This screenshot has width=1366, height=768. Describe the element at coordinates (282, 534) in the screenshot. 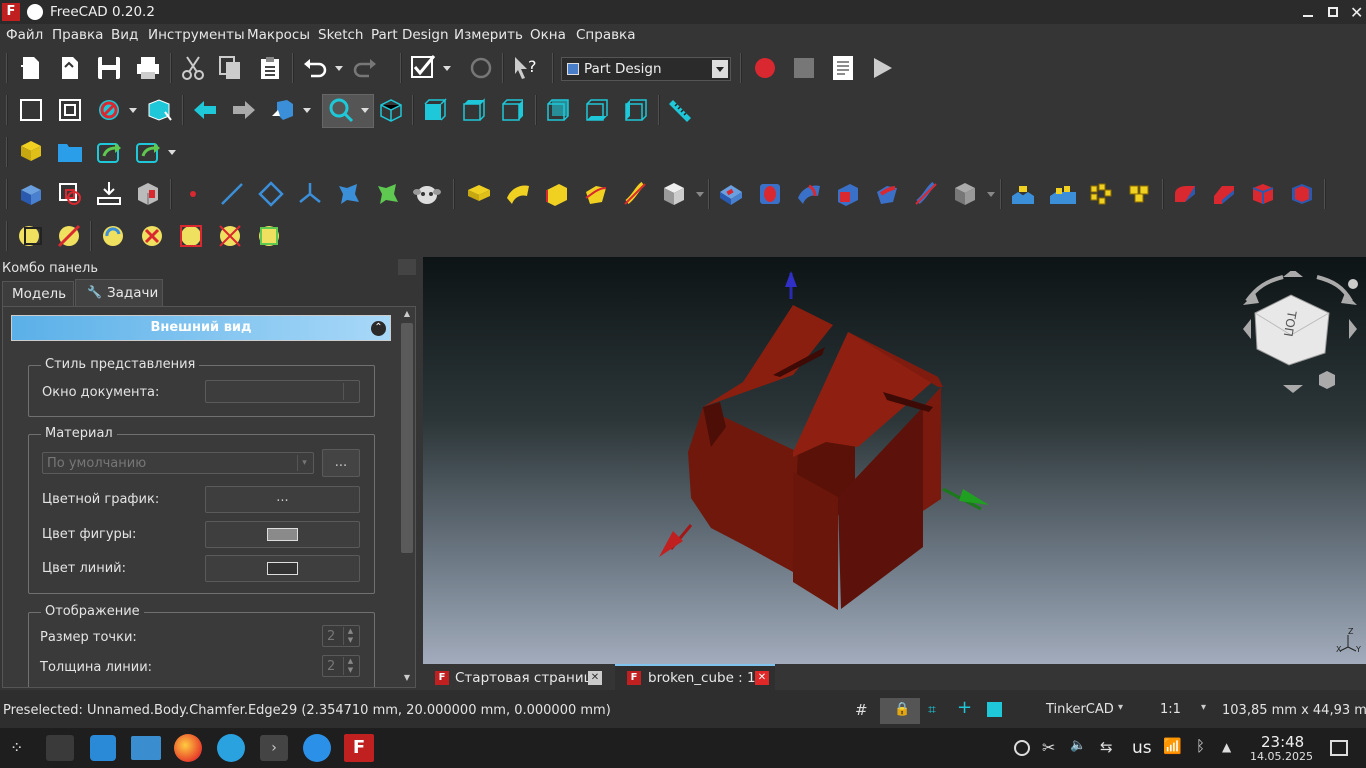

I see `shape-color-button` at that location.